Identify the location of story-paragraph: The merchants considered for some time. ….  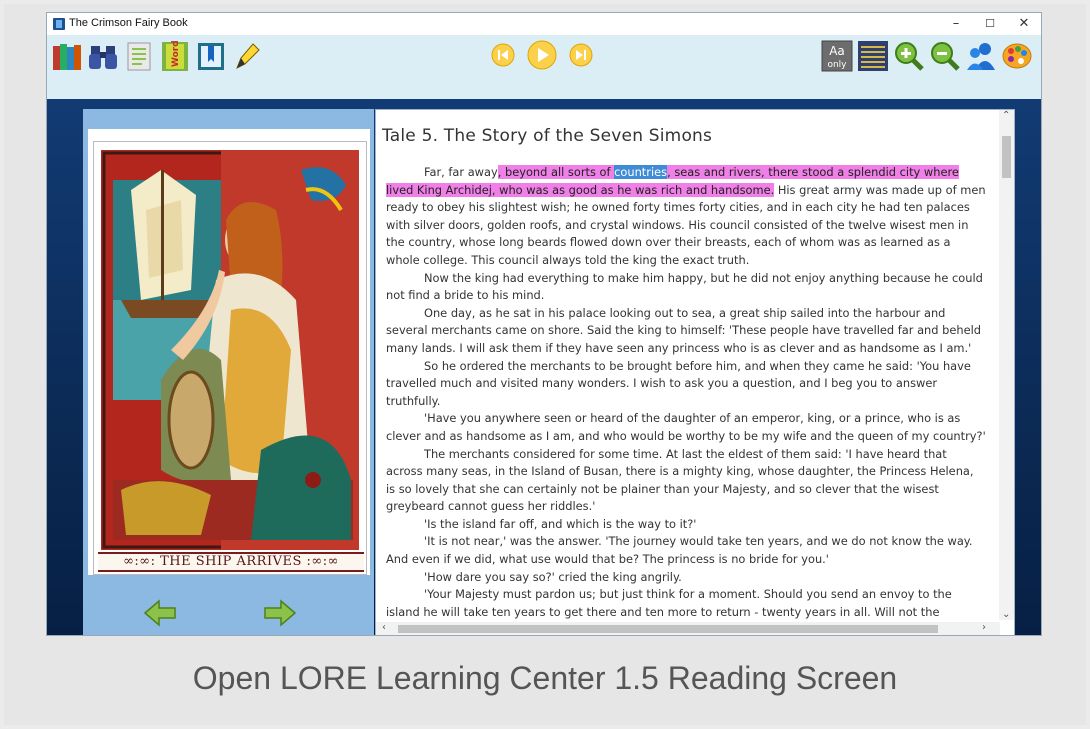
(680, 480).